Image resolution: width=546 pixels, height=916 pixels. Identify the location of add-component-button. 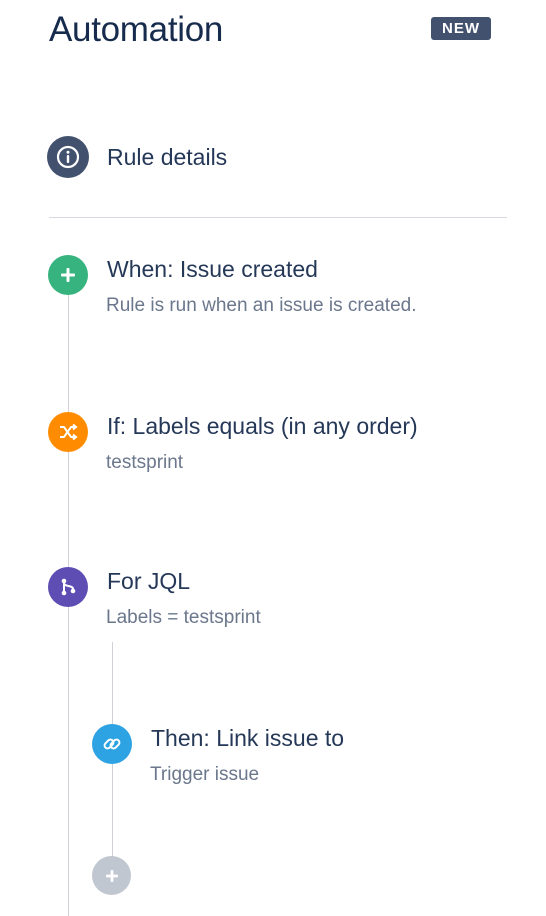
(111, 875).